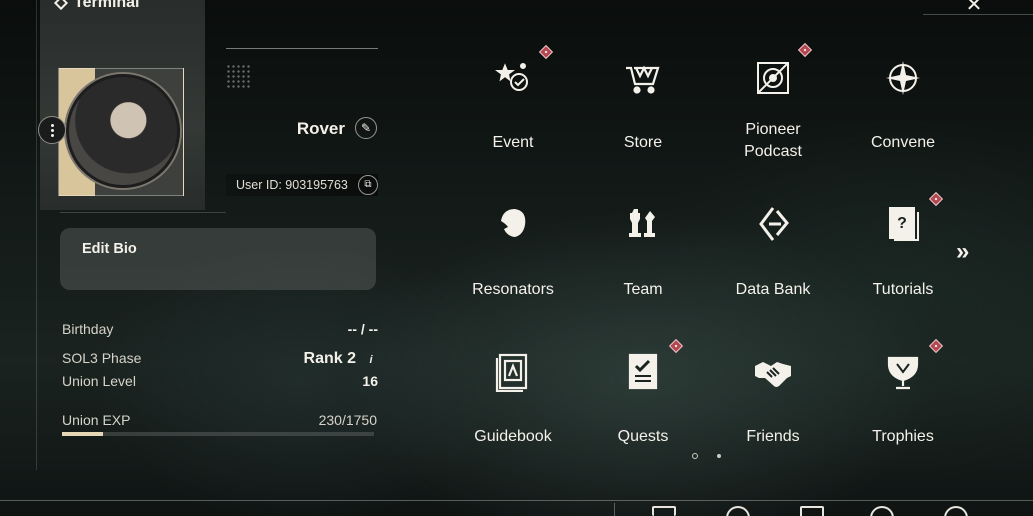  I want to click on page-title-text: Terminal, so click(107, 5).